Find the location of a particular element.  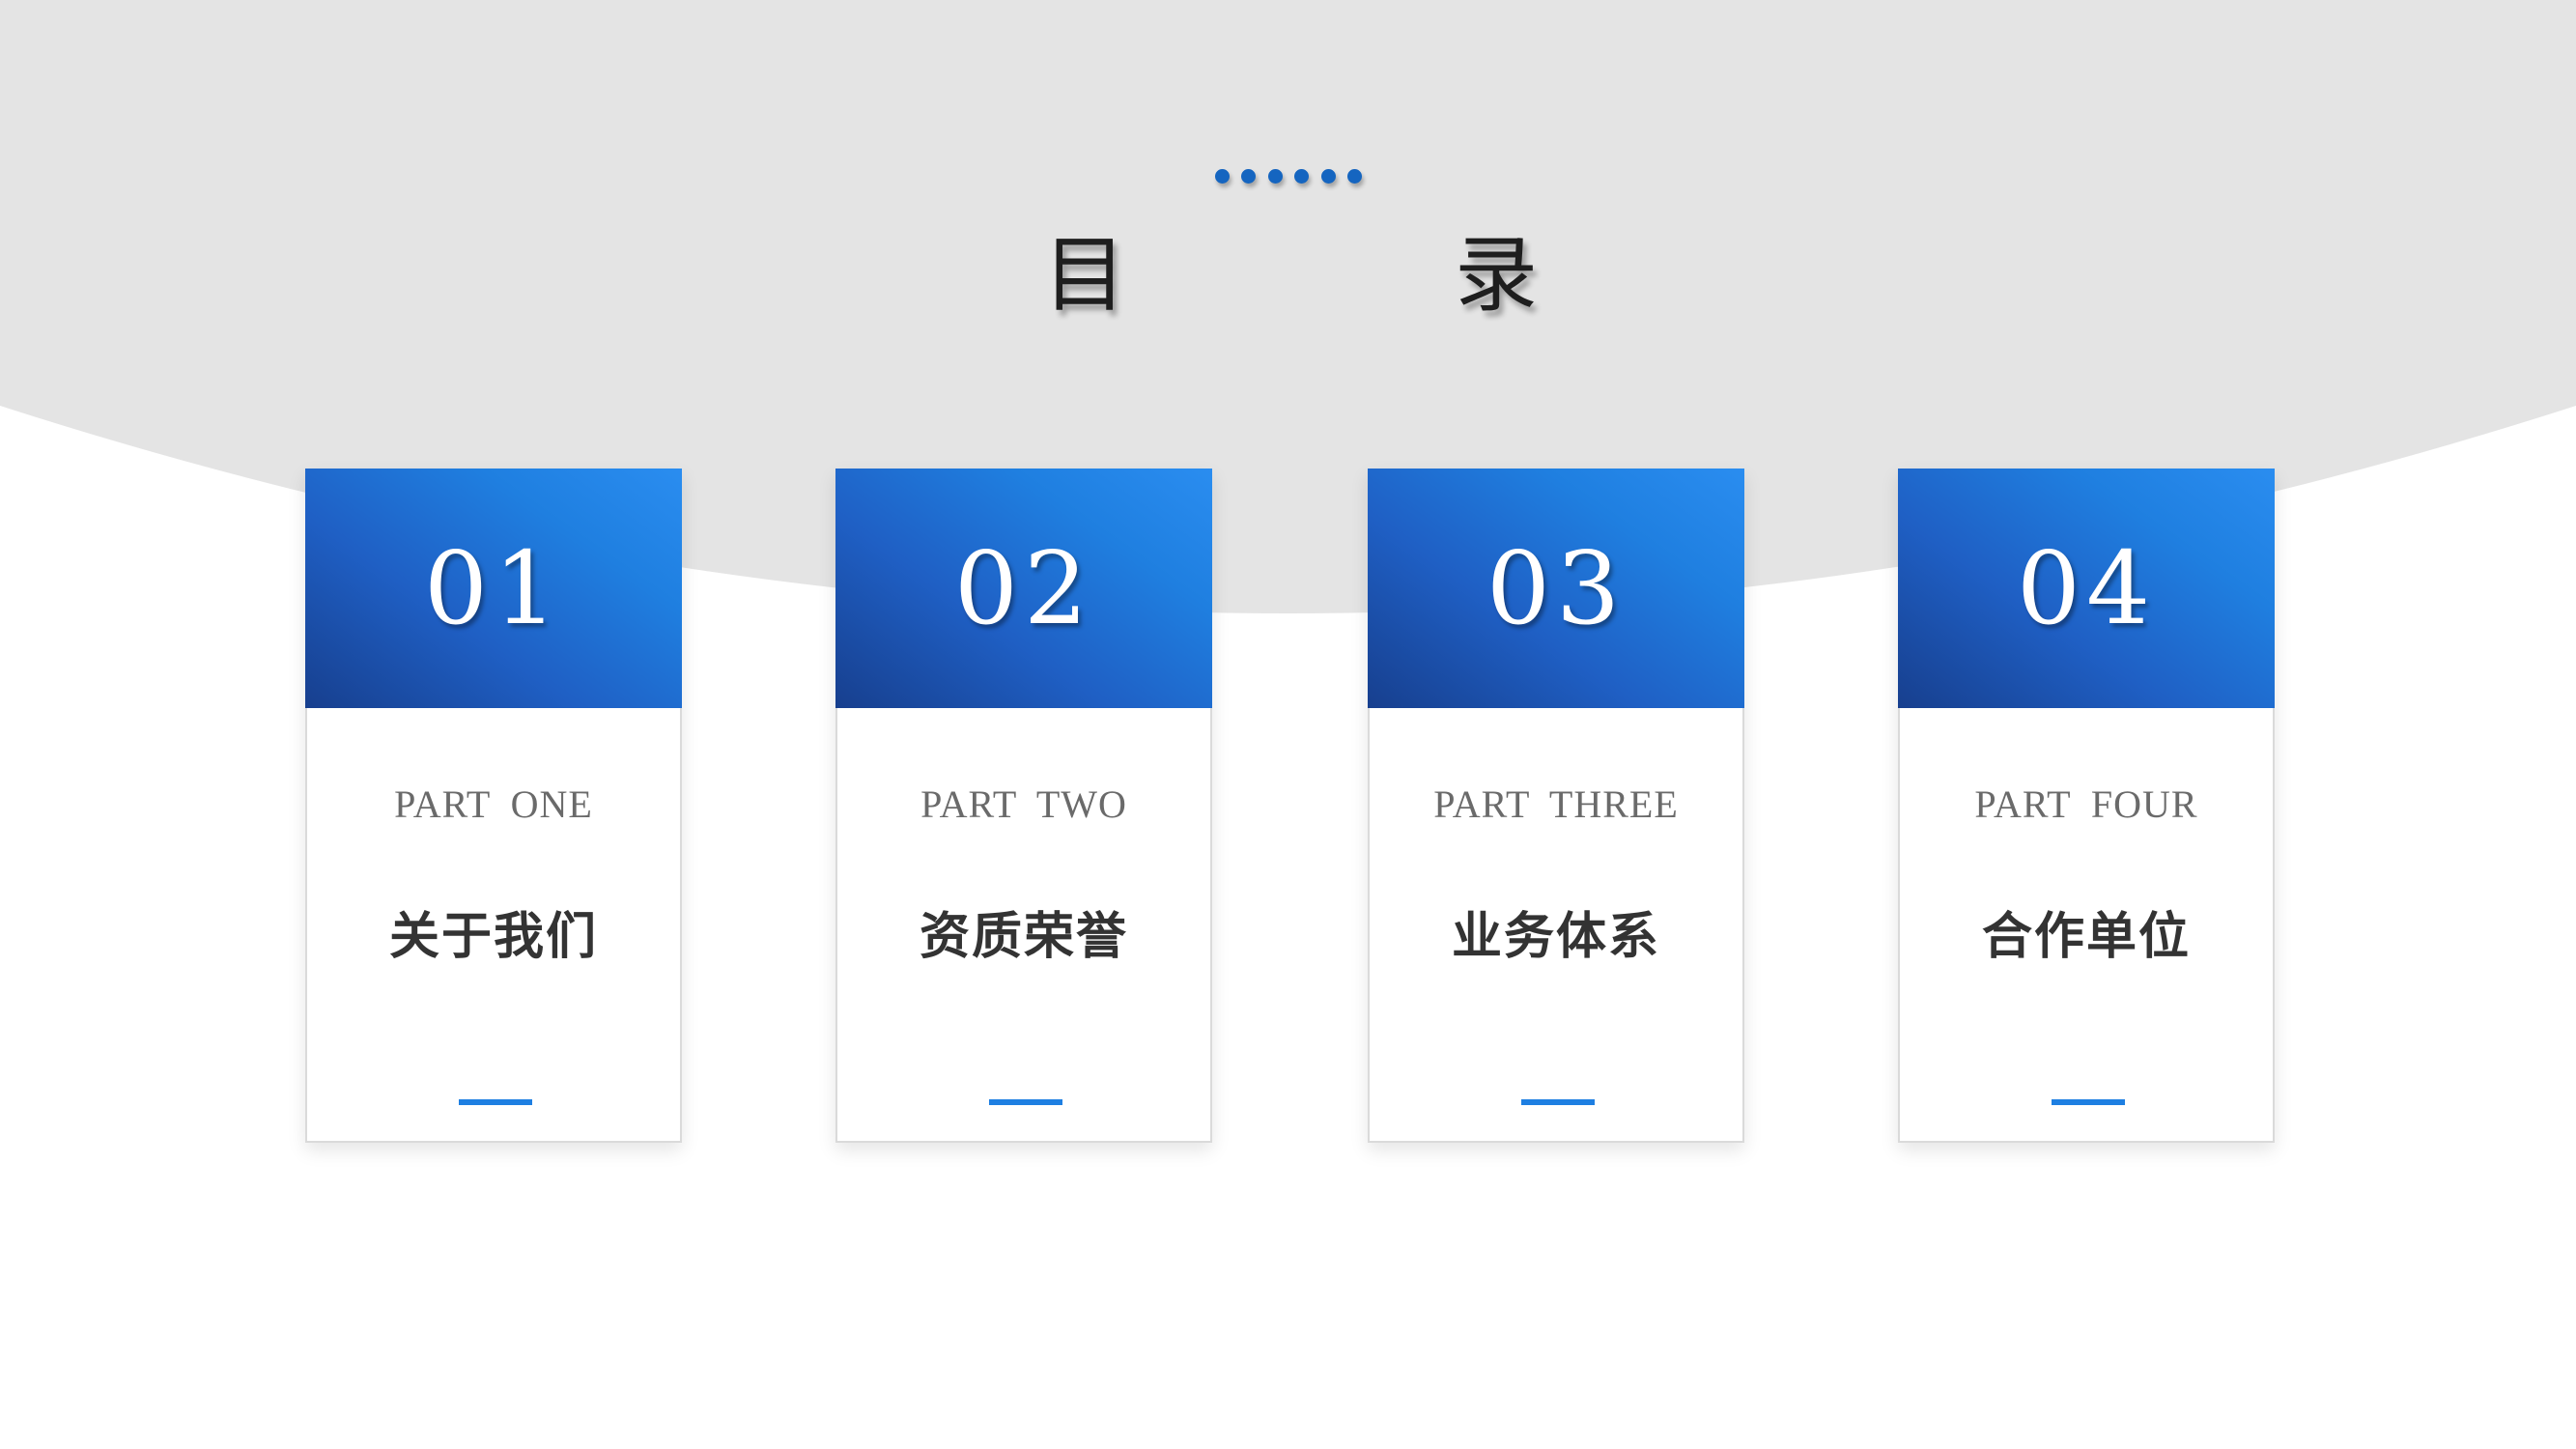

card-number: 01 is located at coordinates (493, 588).